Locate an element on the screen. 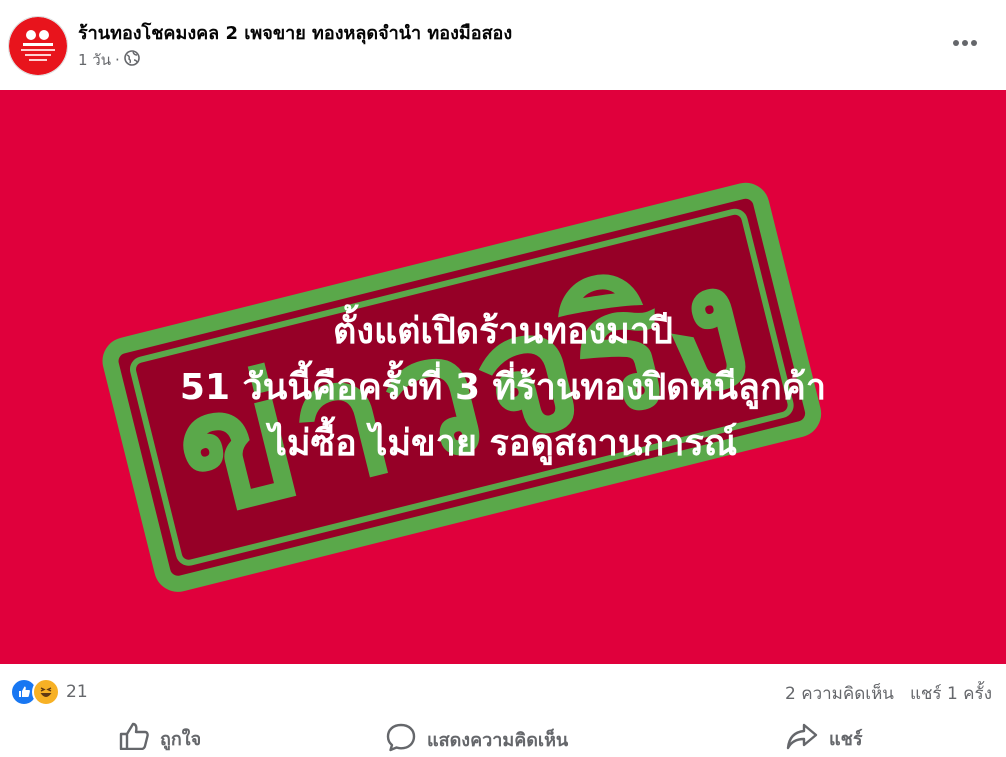 The height and width of the screenshot is (757, 1006). post-meta: 1 วัน · is located at coordinates (109, 60).